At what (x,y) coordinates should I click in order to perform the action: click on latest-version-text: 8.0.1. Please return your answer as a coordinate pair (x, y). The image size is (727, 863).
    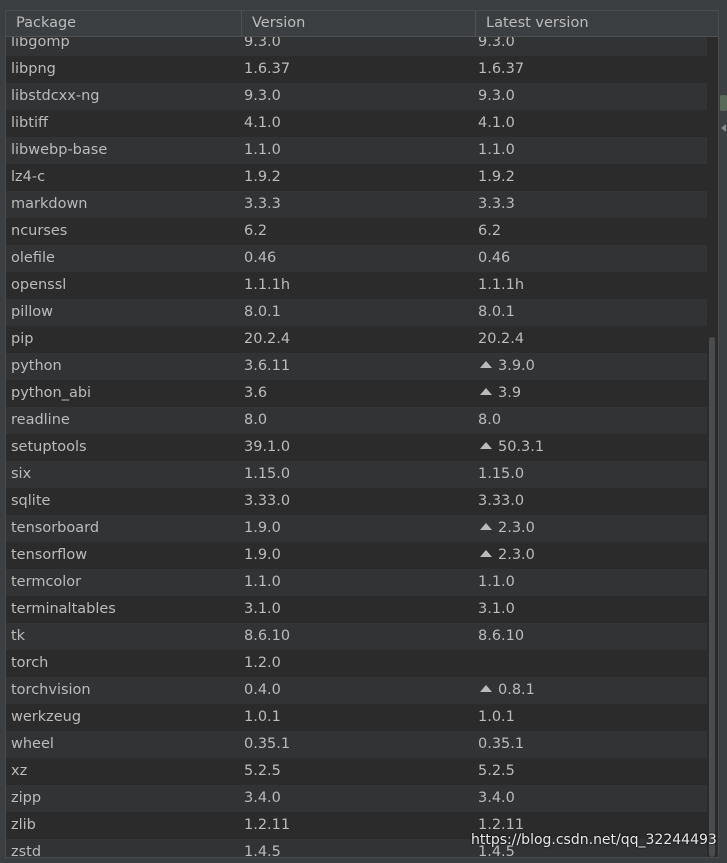
    Looking at the image, I should click on (496, 312).